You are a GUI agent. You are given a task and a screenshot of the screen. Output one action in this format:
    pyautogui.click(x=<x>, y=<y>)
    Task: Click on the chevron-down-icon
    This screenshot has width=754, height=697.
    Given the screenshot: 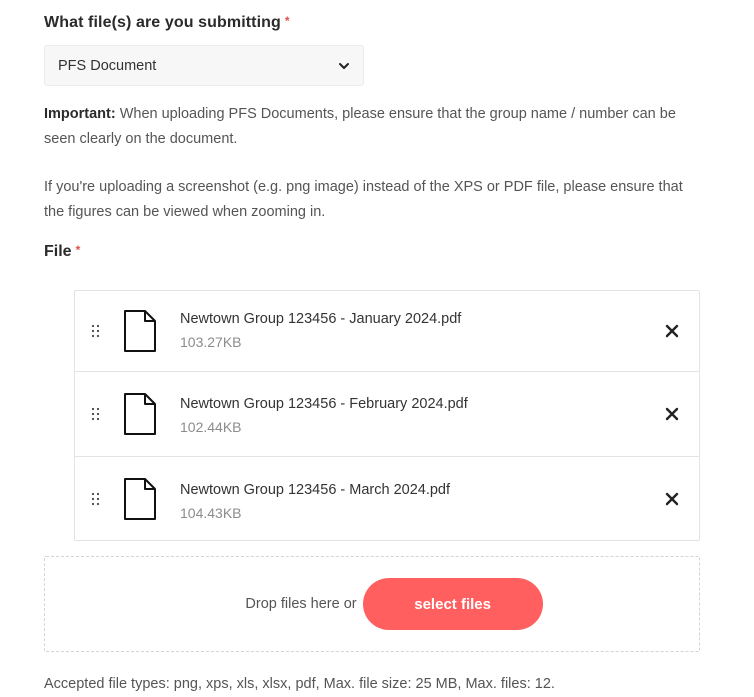 What is the action you would take?
    pyautogui.click(x=344, y=65)
    